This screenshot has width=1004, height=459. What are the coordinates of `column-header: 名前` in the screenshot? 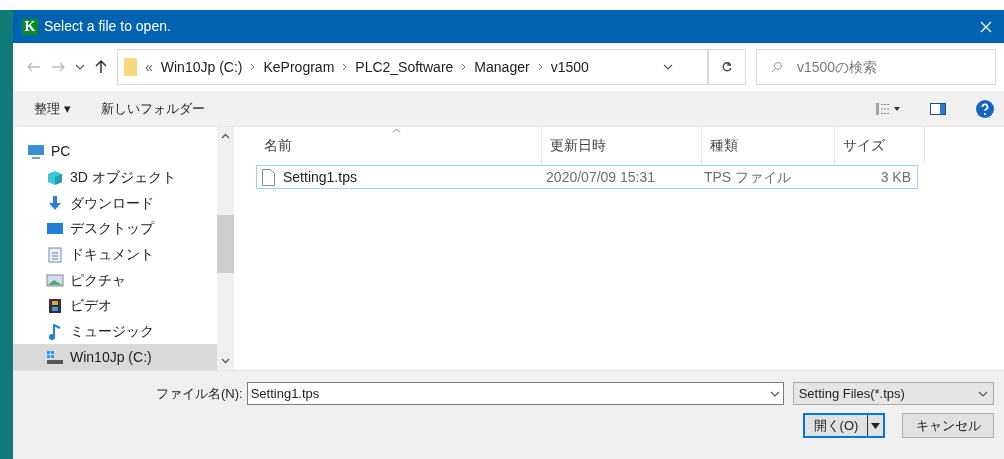 It's located at (399, 145).